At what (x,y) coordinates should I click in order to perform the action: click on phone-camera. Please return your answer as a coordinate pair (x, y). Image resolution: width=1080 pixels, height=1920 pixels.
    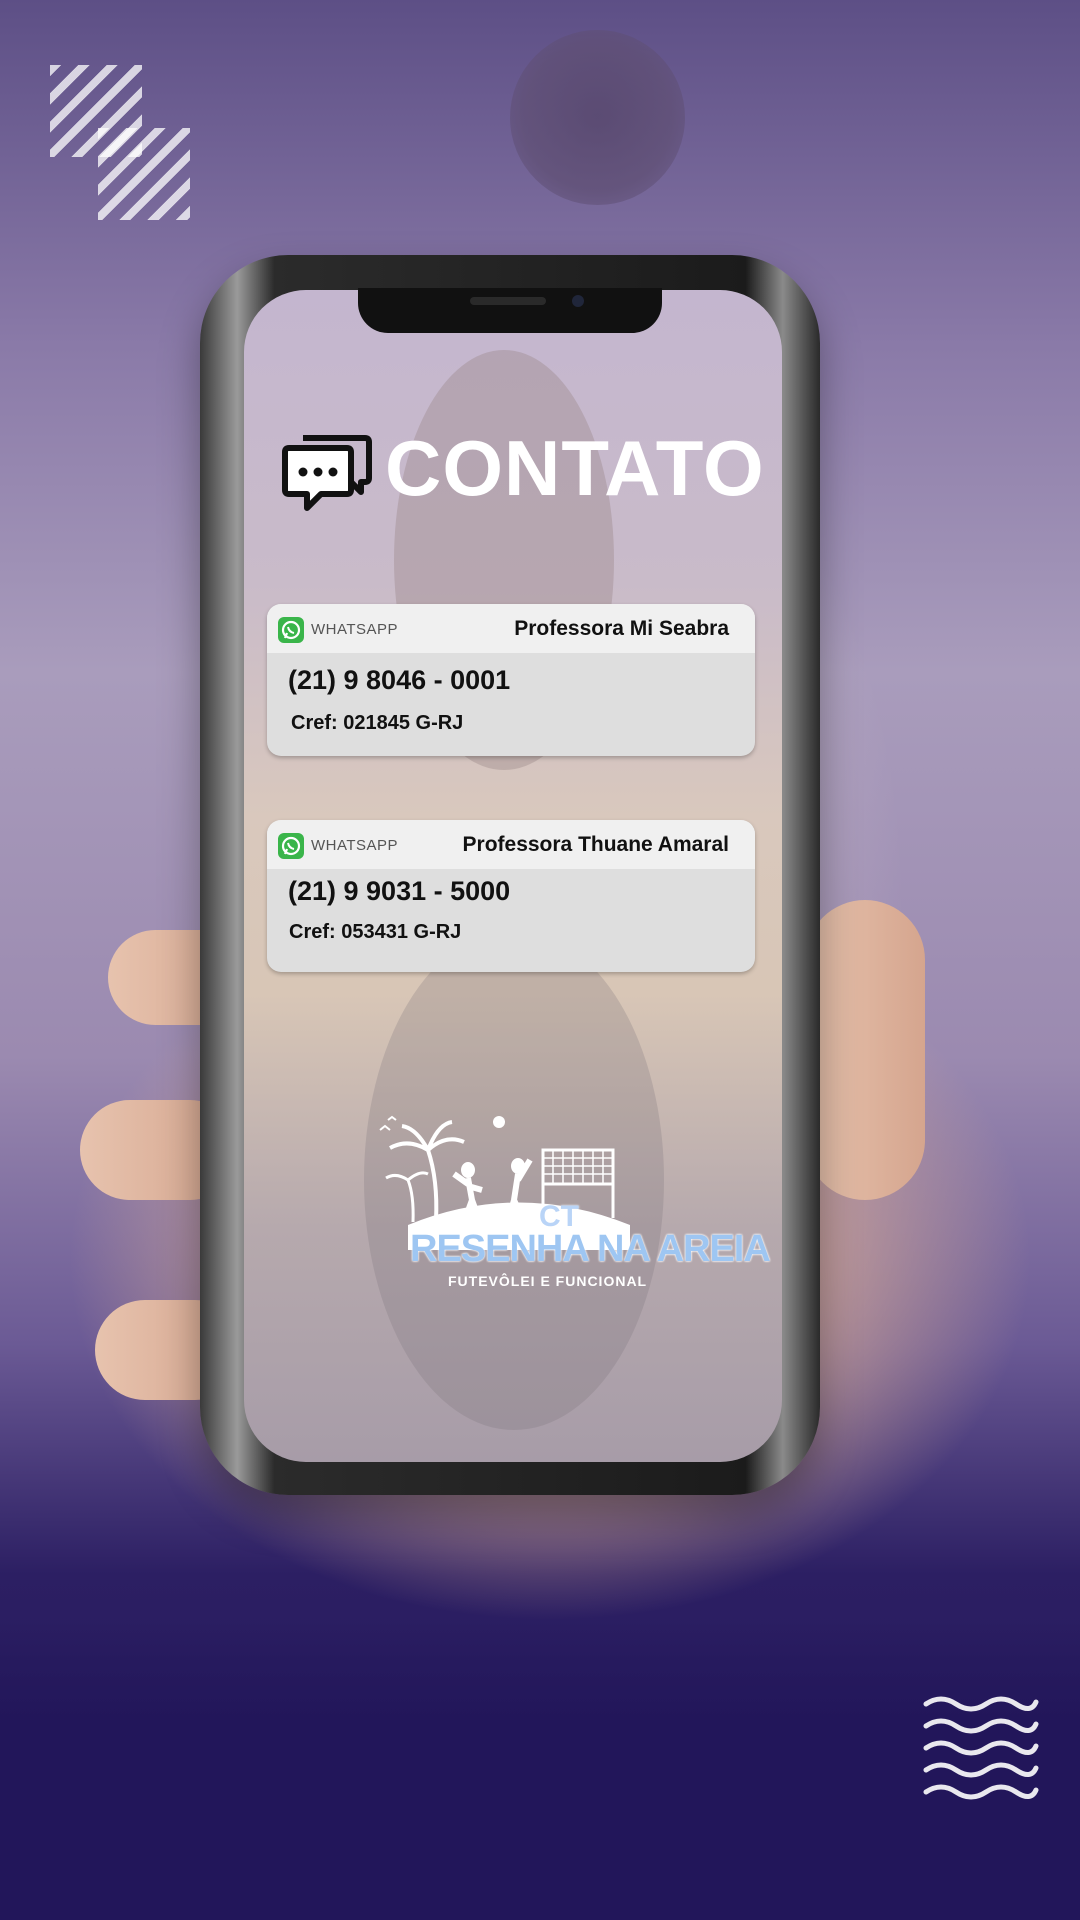
    Looking at the image, I should click on (578, 301).